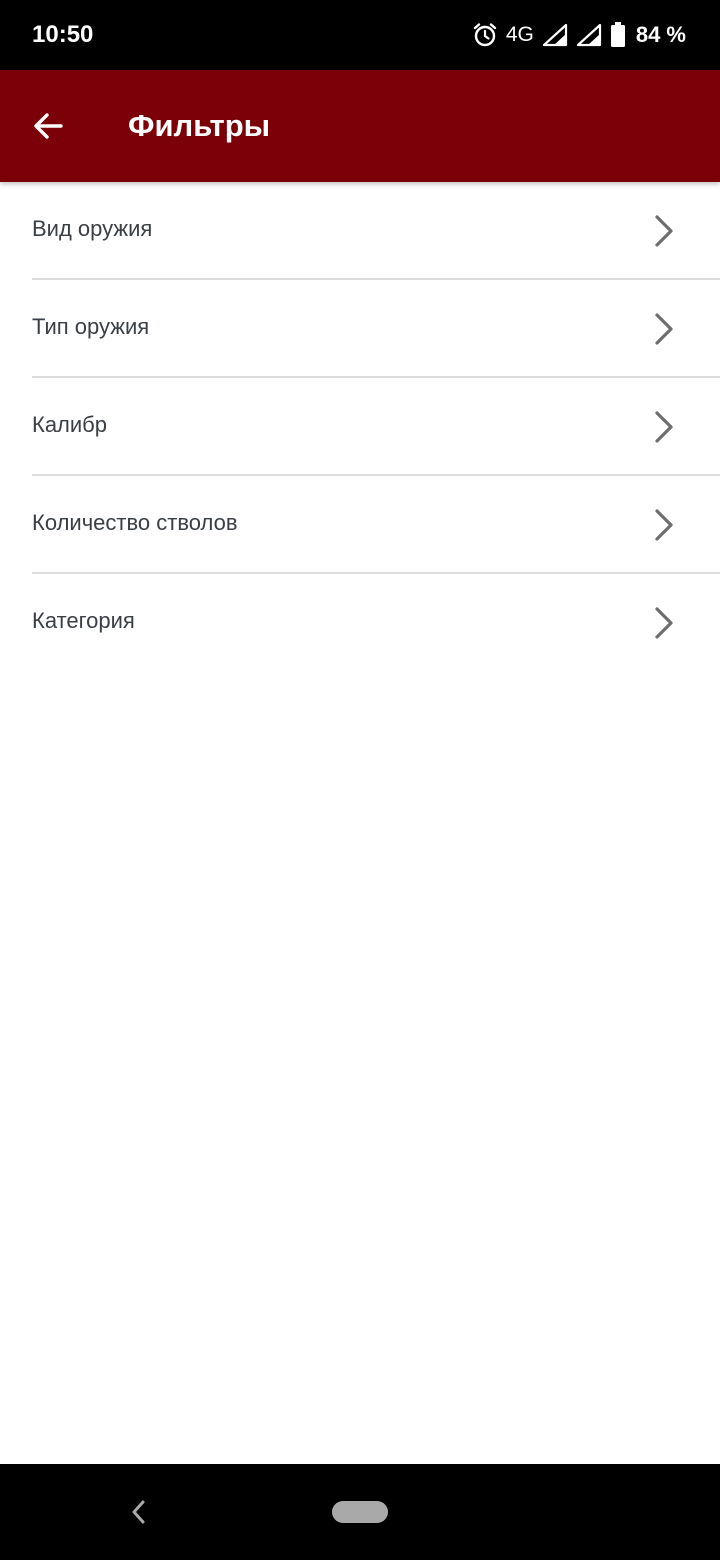 The image size is (720, 1560). Describe the element at coordinates (575, 35) in the screenshot. I see `status-icons: 4G 84 %` at that location.